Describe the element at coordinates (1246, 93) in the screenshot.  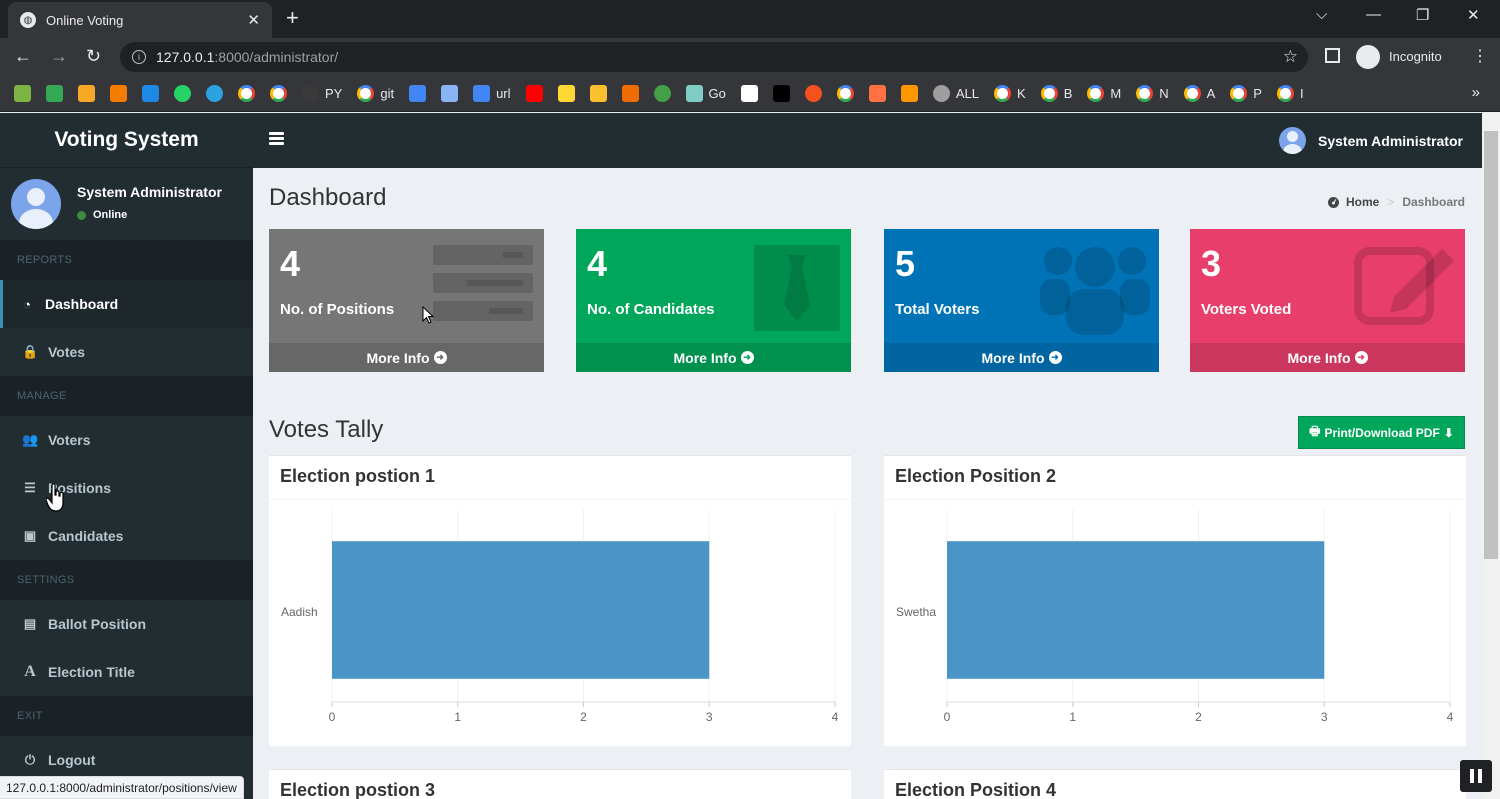
I see `bookmark-item: P` at that location.